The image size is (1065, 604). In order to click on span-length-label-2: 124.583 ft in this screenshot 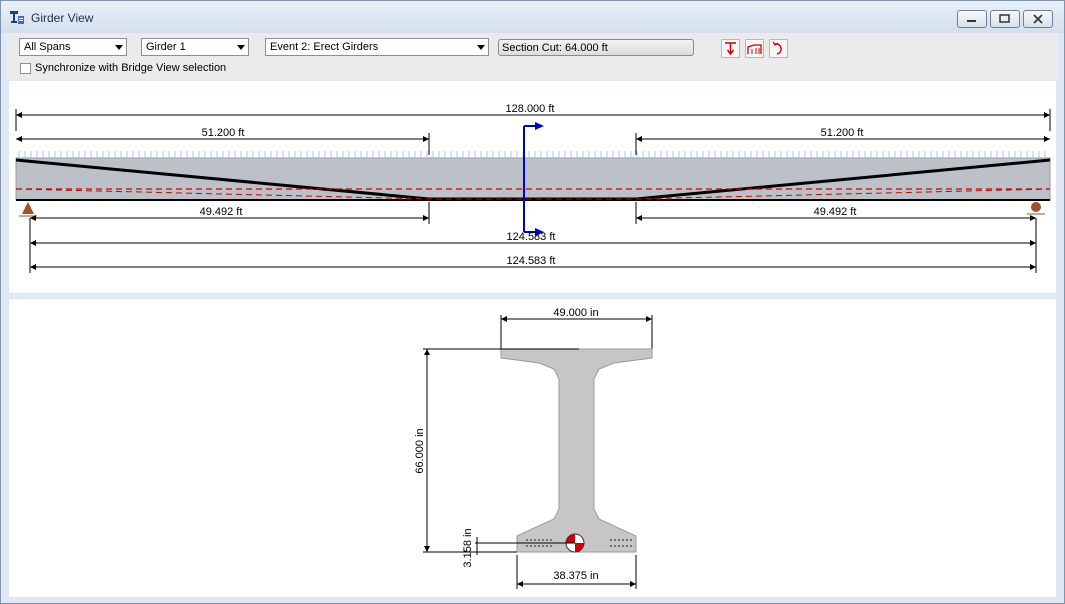, I will do `click(531, 261)`.